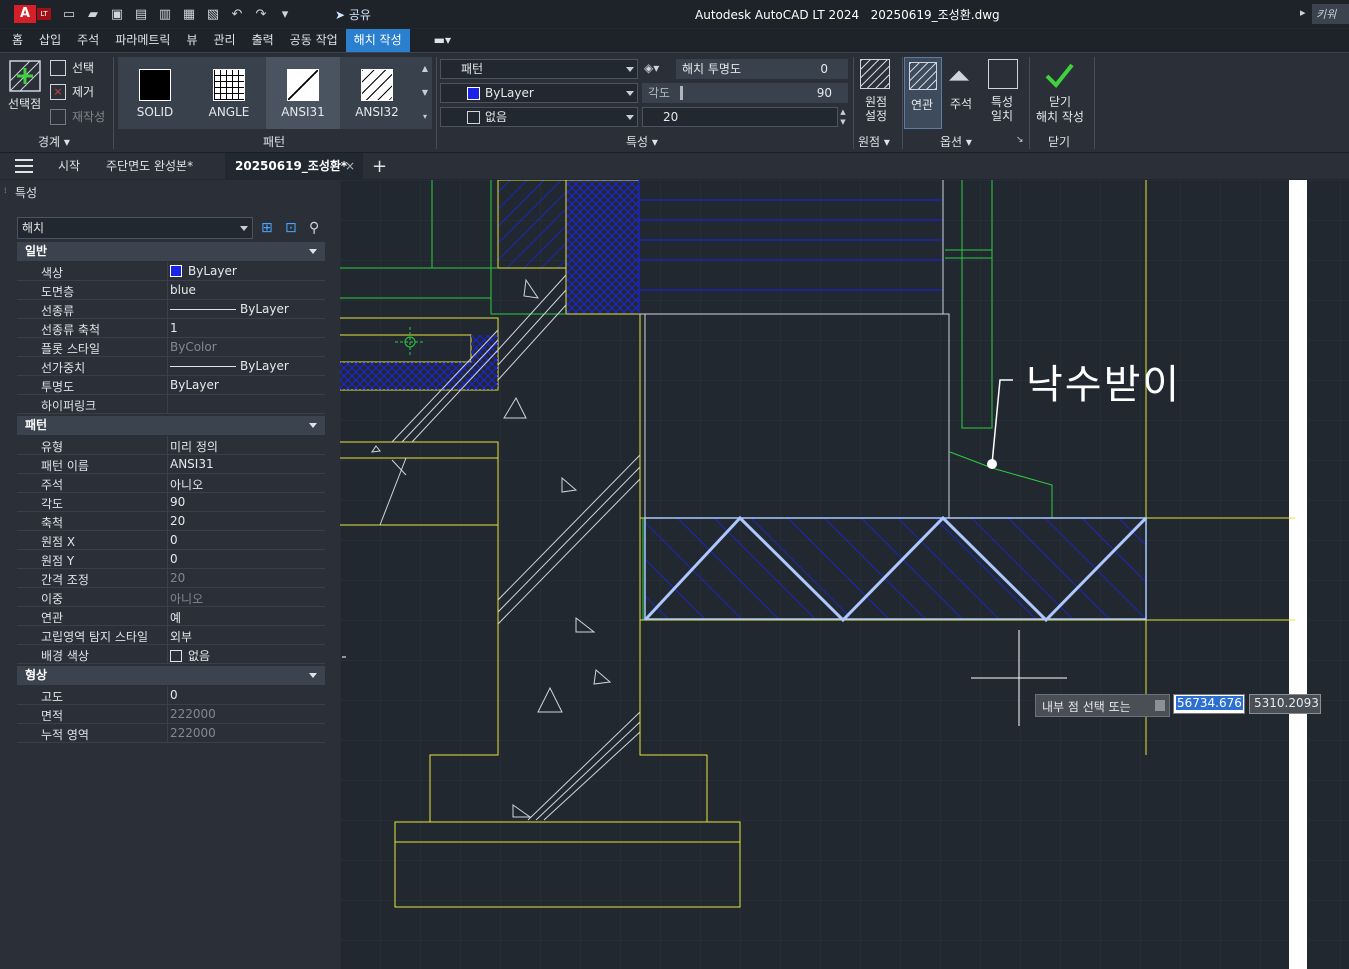 Image resolution: width=1349 pixels, height=969 pixels. What do you see at coordinates (303, 93) in the screenshot?
I see `pattern-ansi31: ANSI31` at bounding box center [303, 93].